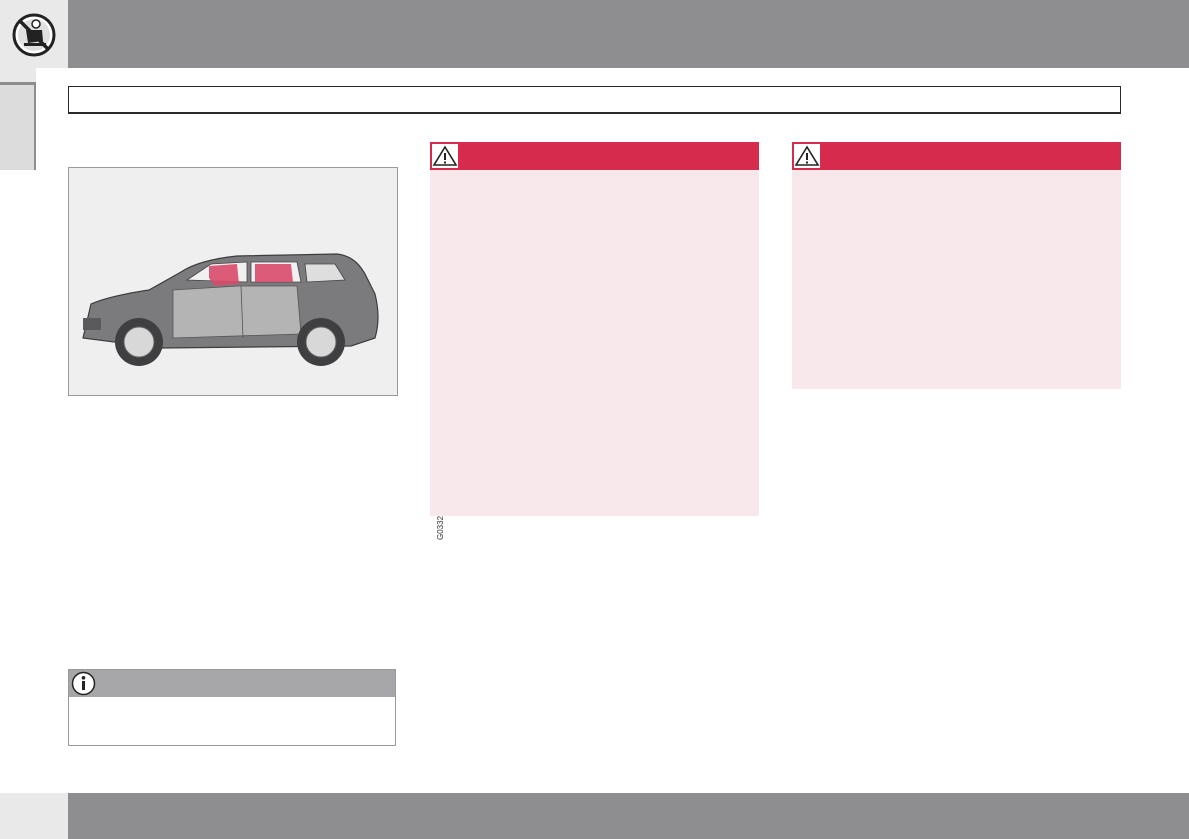  I want to click on chapter-side-tab, so click(18, 126).